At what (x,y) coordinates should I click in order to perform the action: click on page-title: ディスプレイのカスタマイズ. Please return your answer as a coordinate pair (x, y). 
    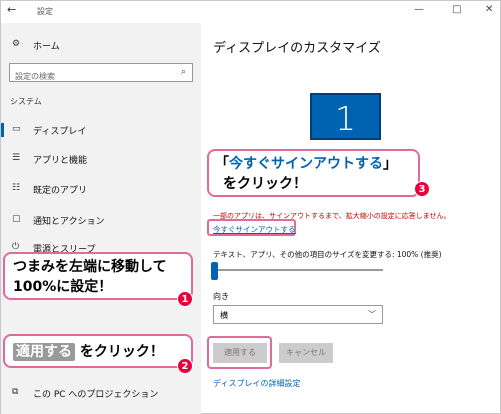
    Looking at the image, I should click on (297, 48).